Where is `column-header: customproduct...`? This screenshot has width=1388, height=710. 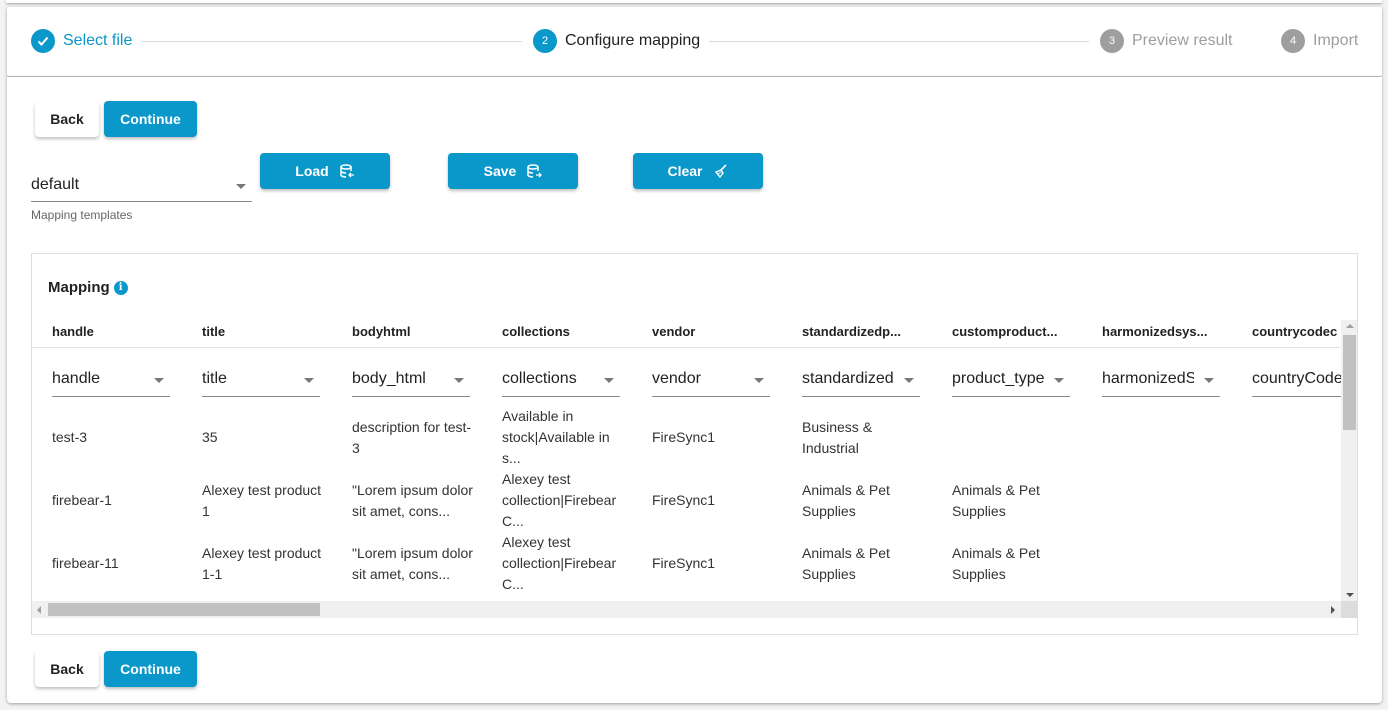 column-header: customproduct... is located at coordinates (1005, 331).